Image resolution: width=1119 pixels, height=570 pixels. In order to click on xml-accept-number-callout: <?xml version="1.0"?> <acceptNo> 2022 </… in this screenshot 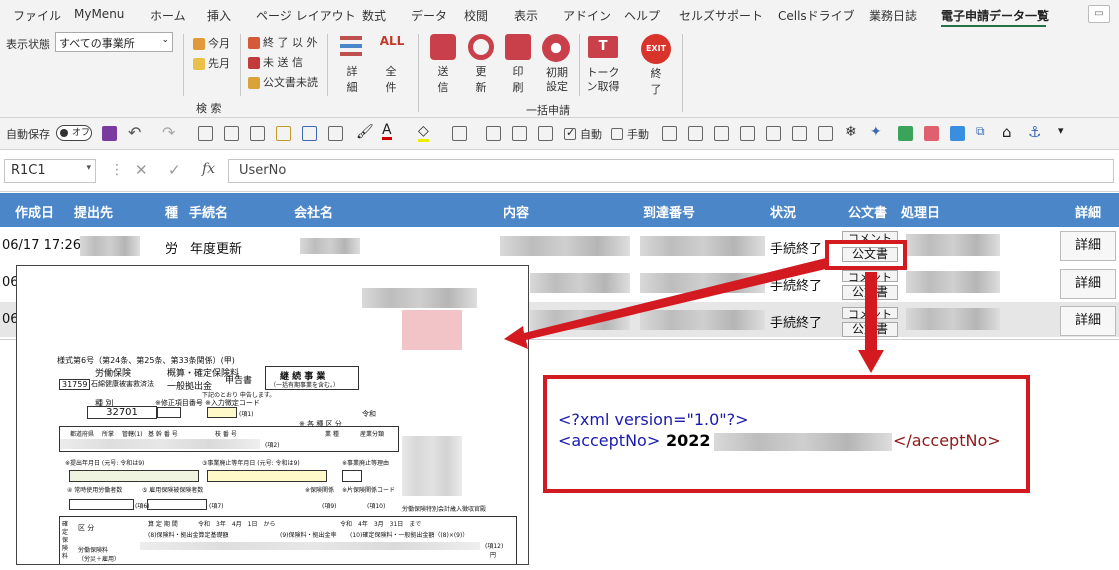, I will do `click(786, 434)`.